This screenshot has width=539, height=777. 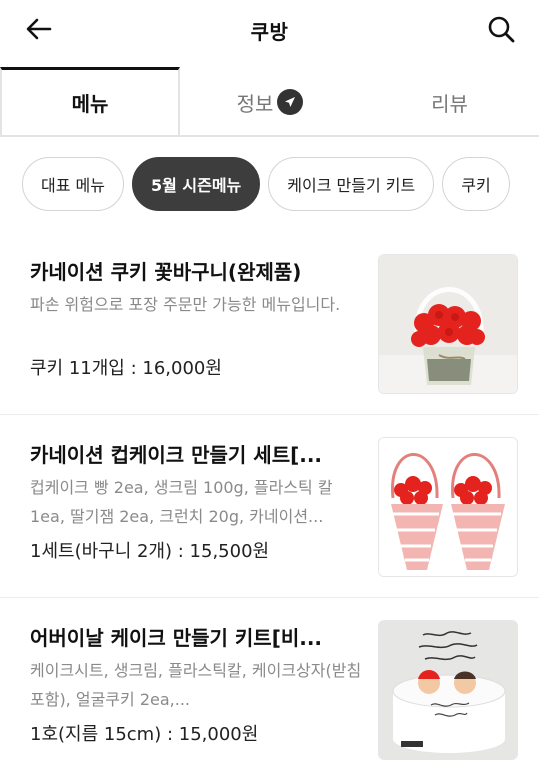 I want to click on tab-info-label: 정보, so click(x=255, y=103).